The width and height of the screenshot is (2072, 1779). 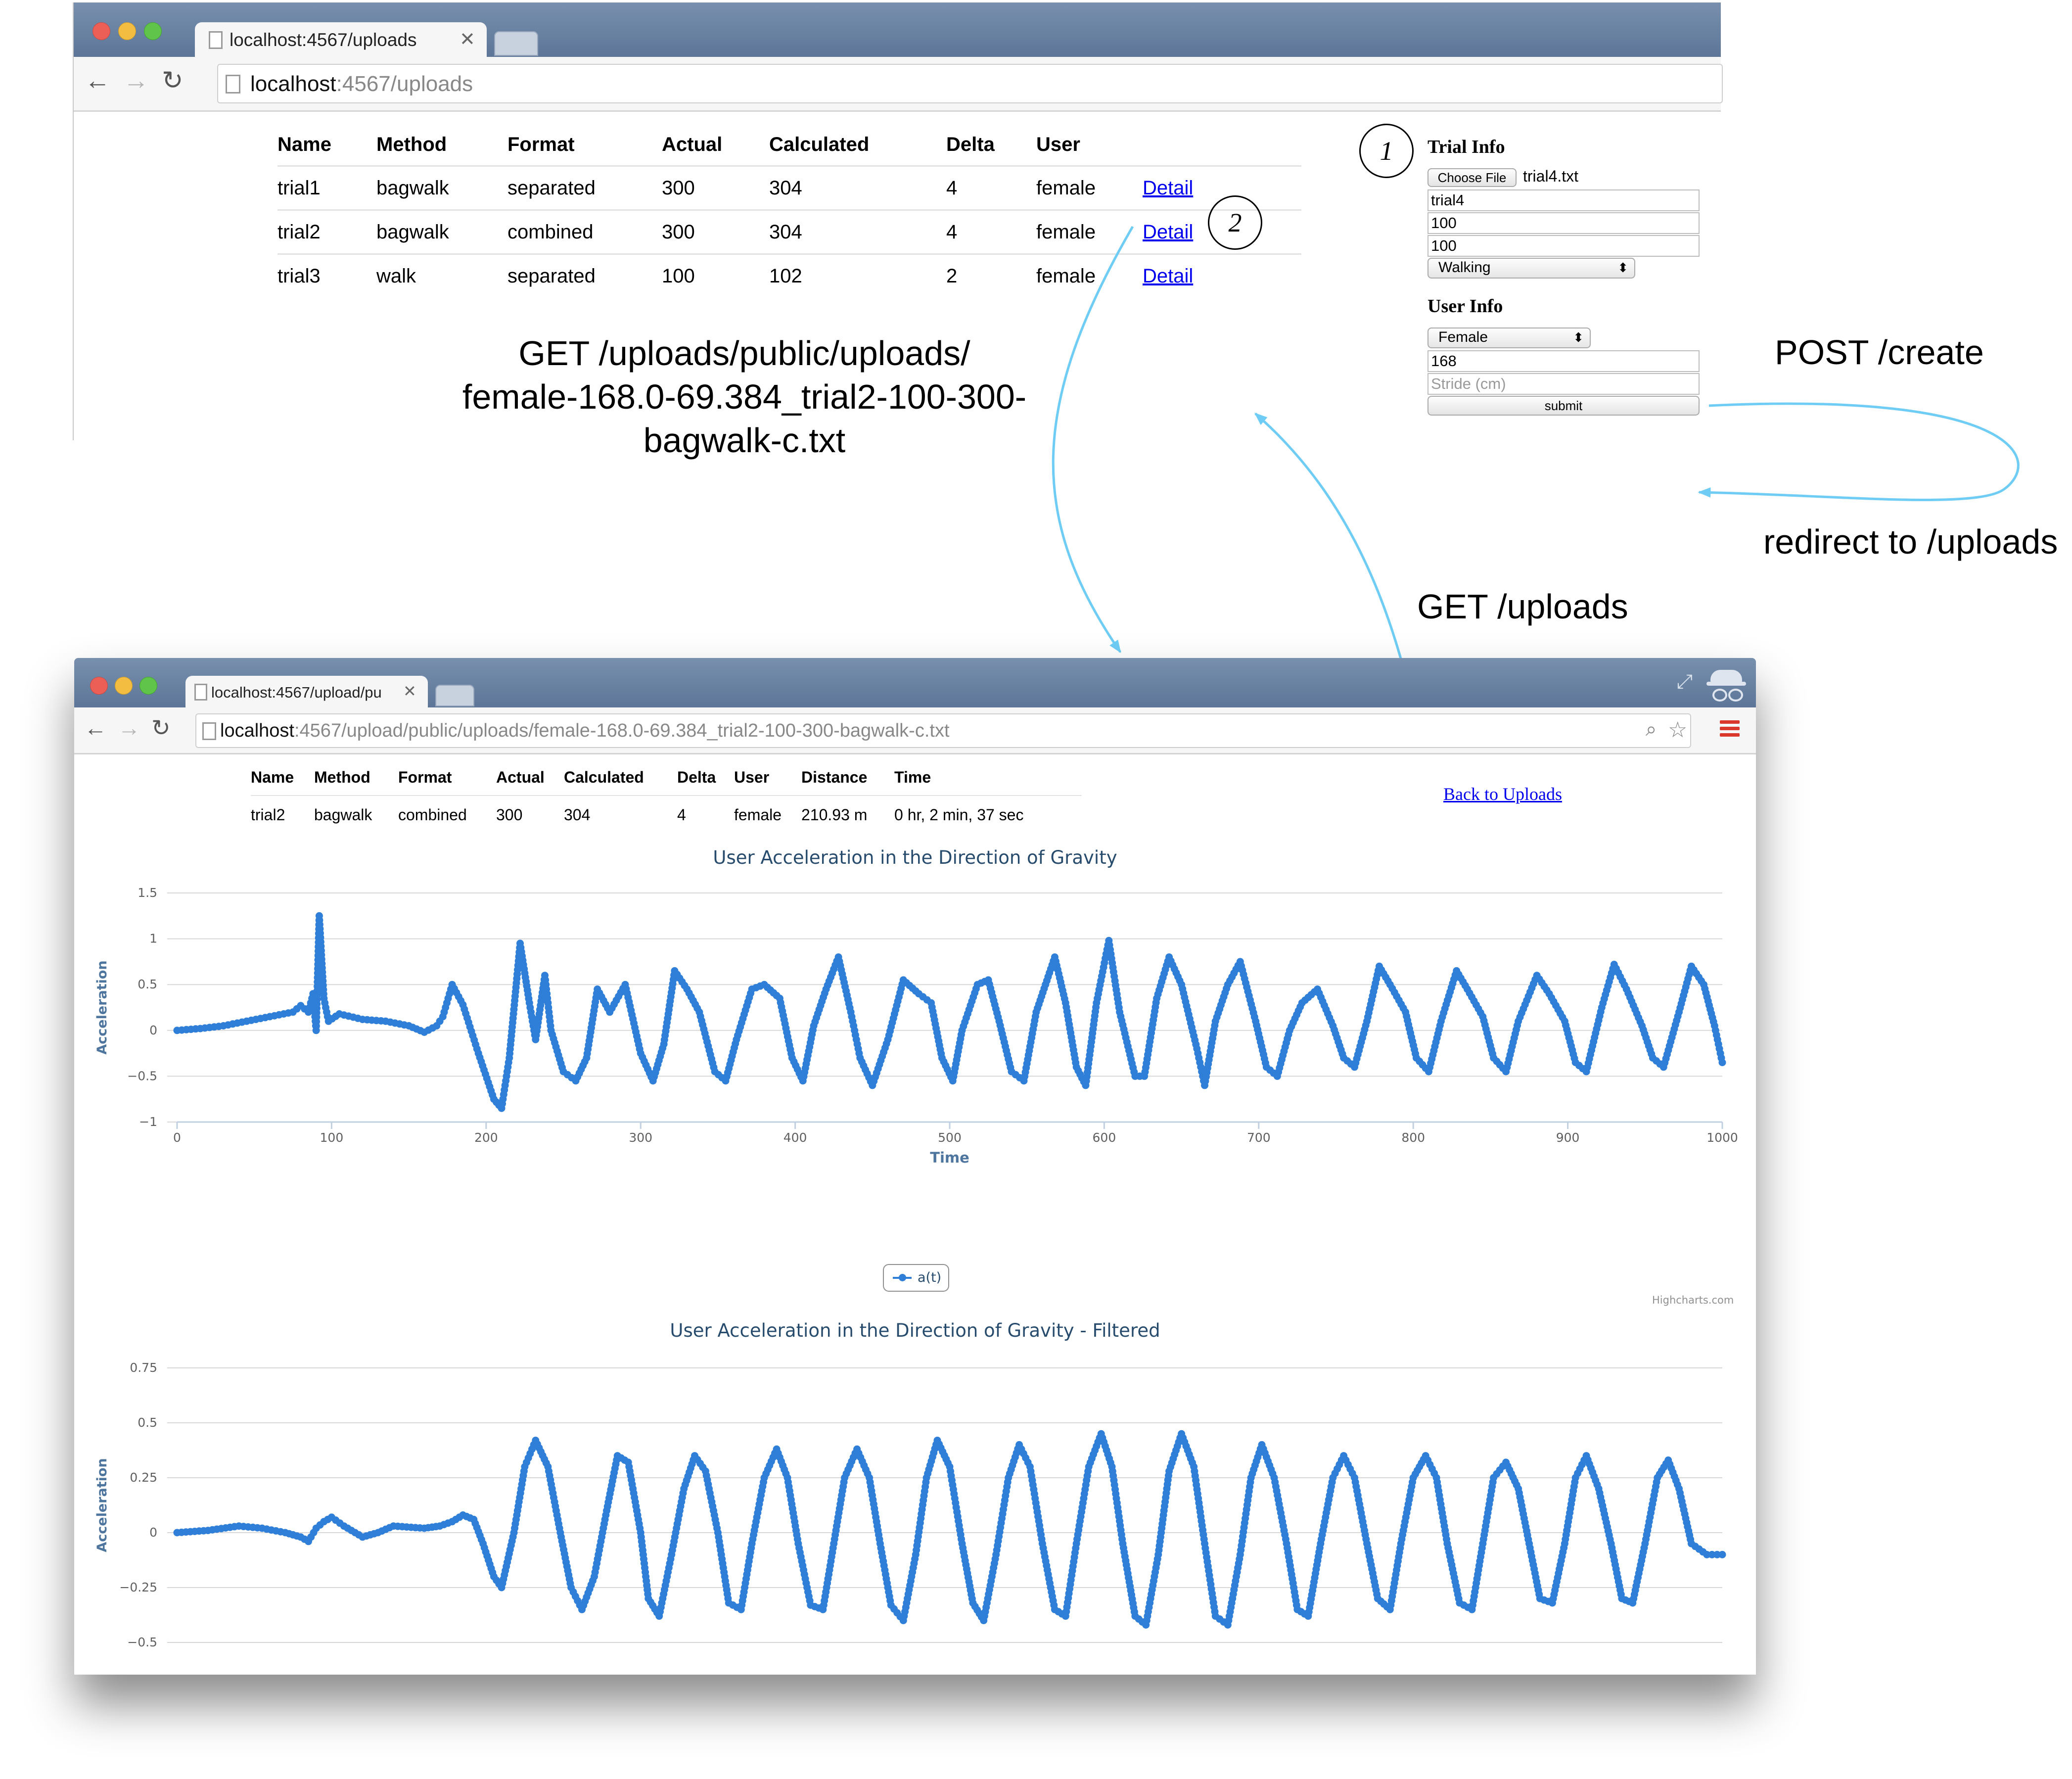 I want to click on tab-detail: localhost:4567/upload/pu ✕, so click(x=306, y=691).